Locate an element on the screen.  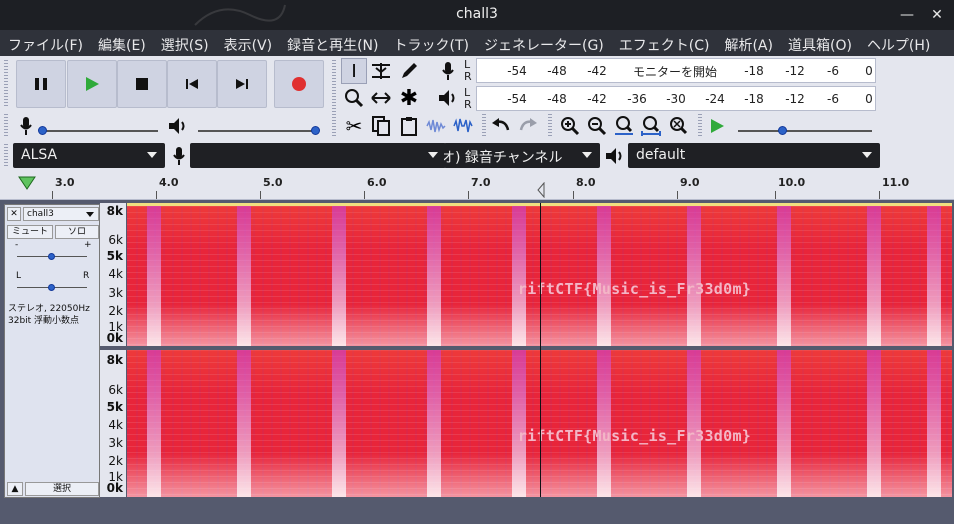
meter-tick: -48 is located at coordinates (557, 99).